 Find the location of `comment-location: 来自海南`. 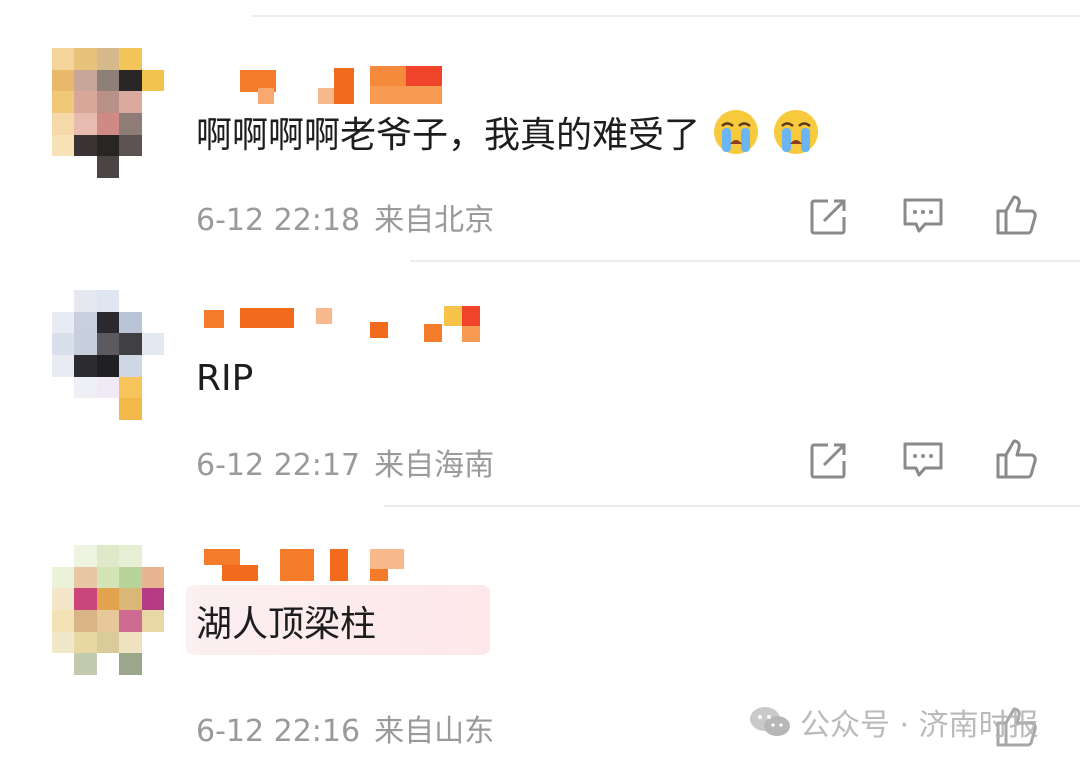

comment-location: 来自海南 is located at coordinates (434, 465).